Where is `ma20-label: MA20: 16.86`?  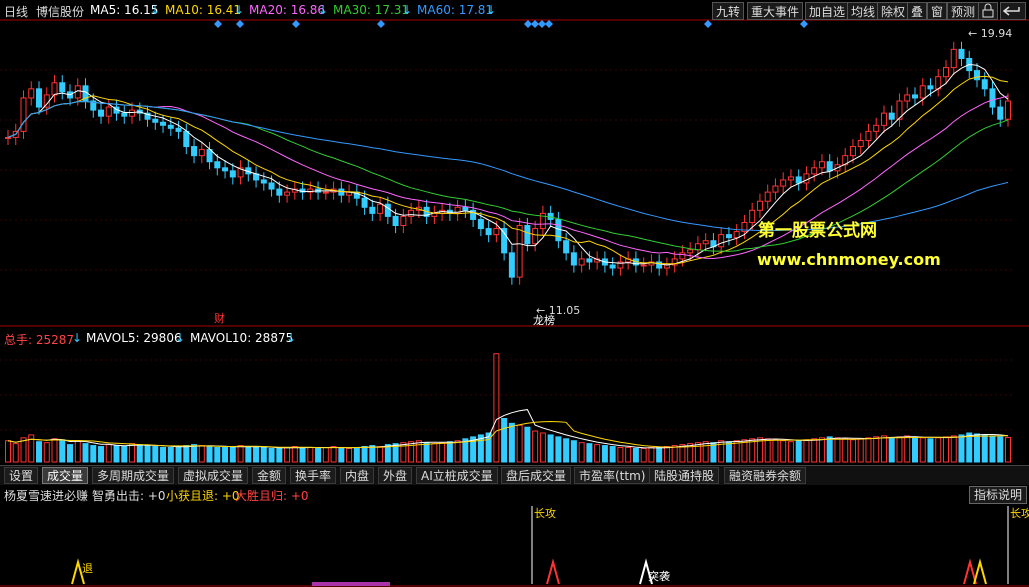
ma20-label: MA20: 16.86 is located at coordinates (287, 10).